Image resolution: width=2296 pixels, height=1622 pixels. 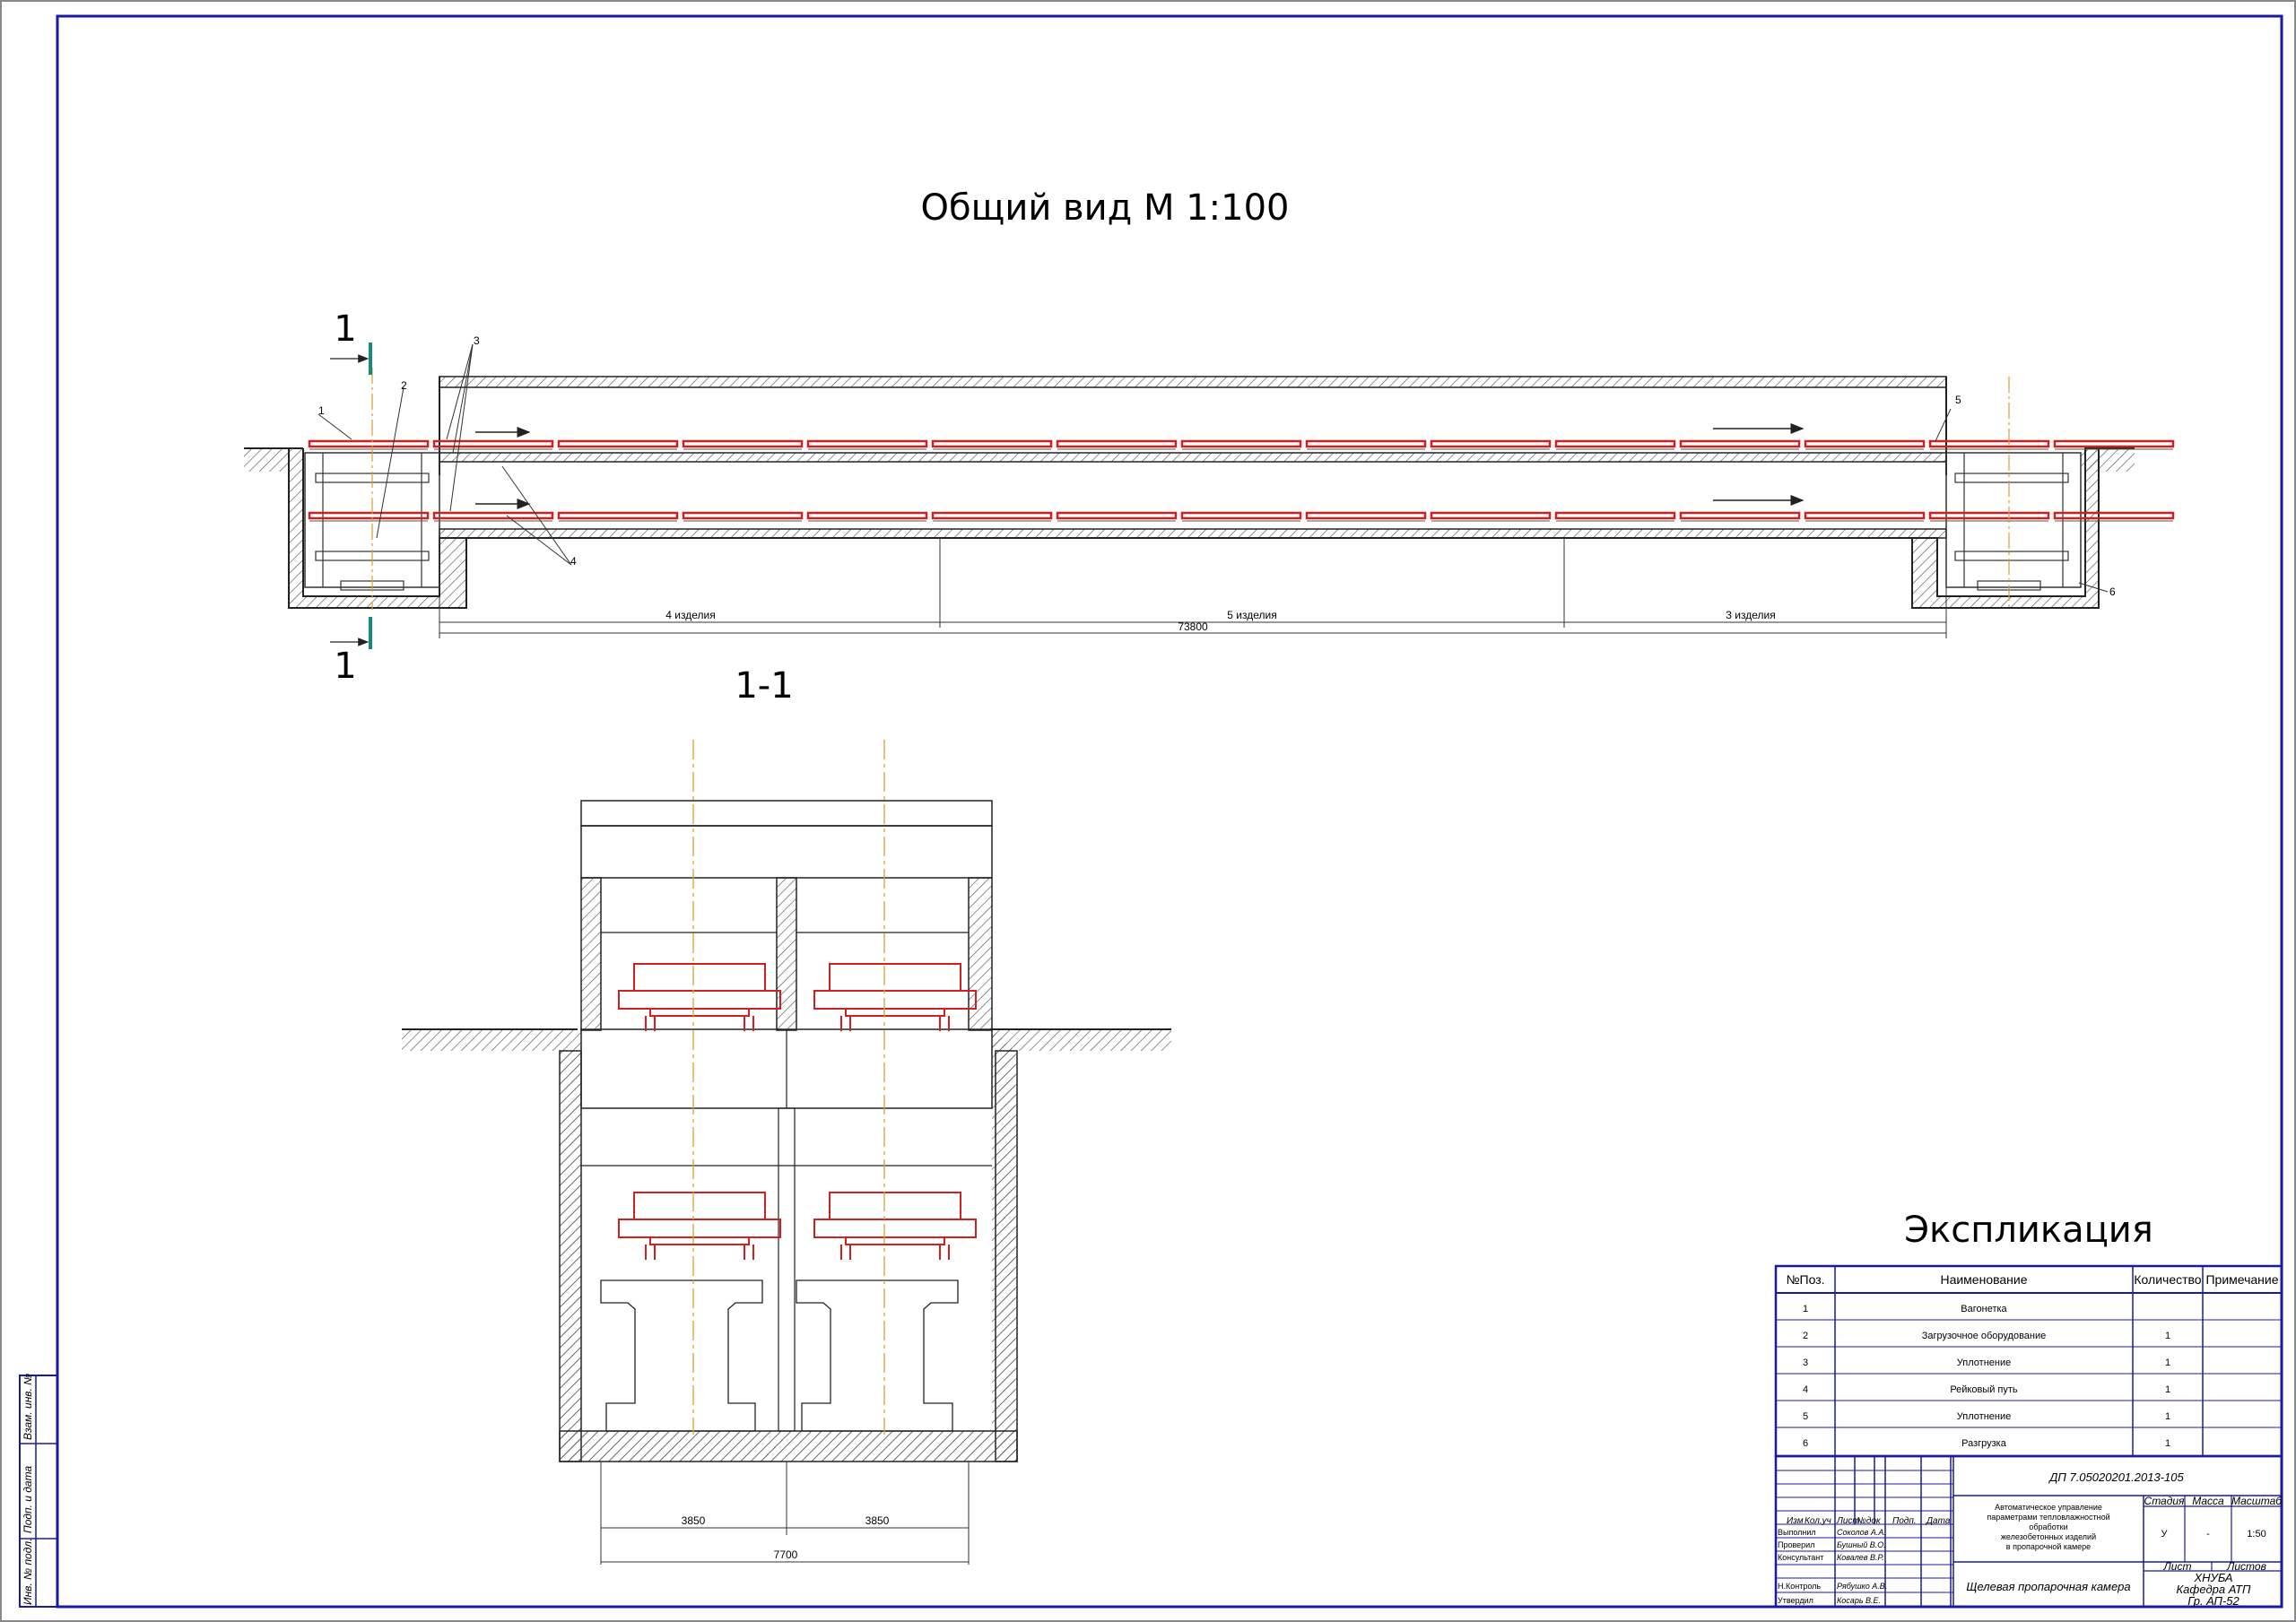 What do you see at coordinates (2116, 1477) in the screenshot?
I see `title-block-code: ДП 7.05020201.2013-105` at bounding box center [2116, 1477].